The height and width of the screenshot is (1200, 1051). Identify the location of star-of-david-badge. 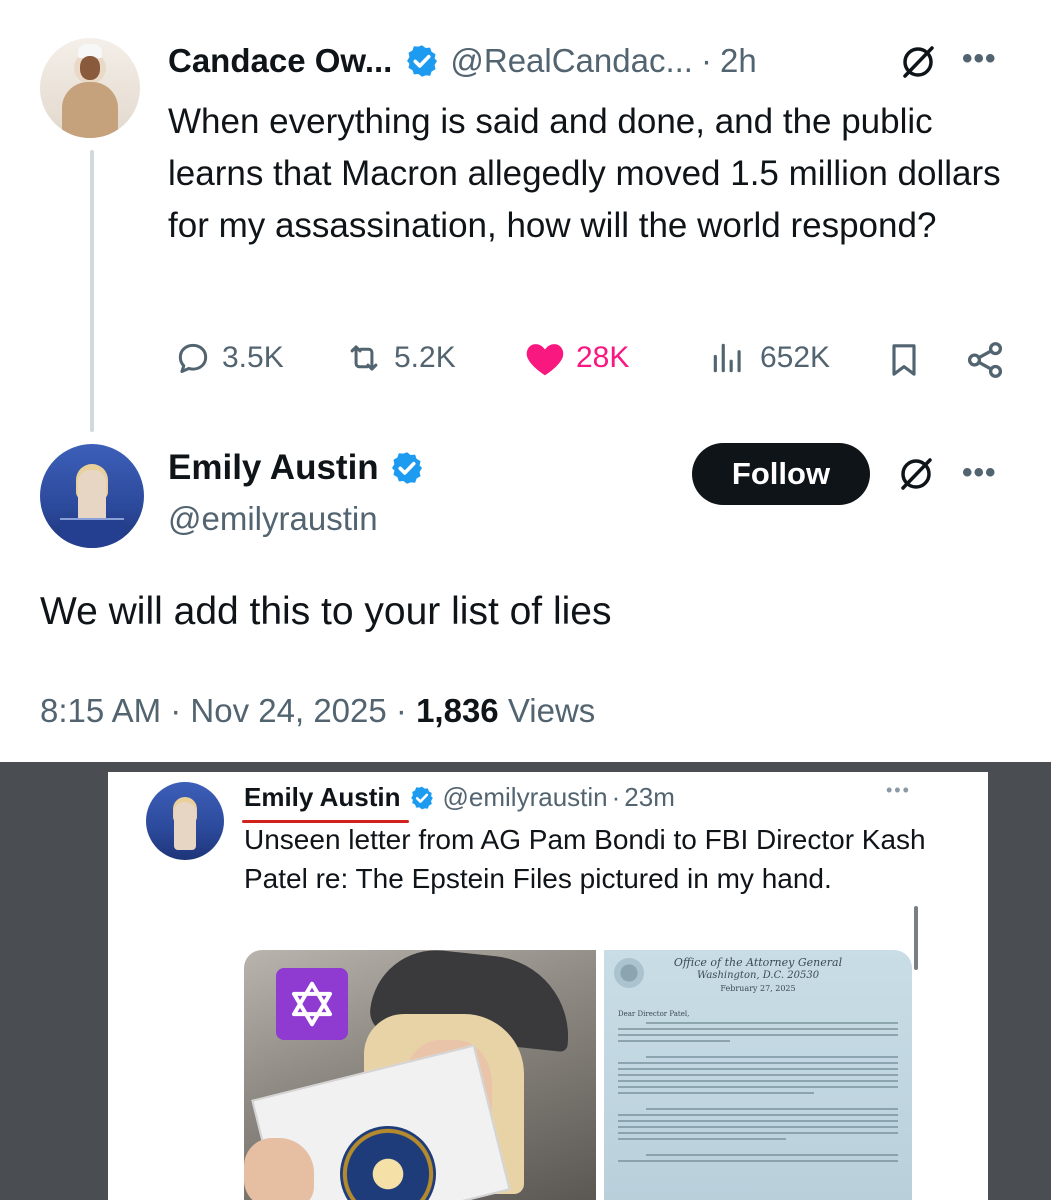
(312, 1004).